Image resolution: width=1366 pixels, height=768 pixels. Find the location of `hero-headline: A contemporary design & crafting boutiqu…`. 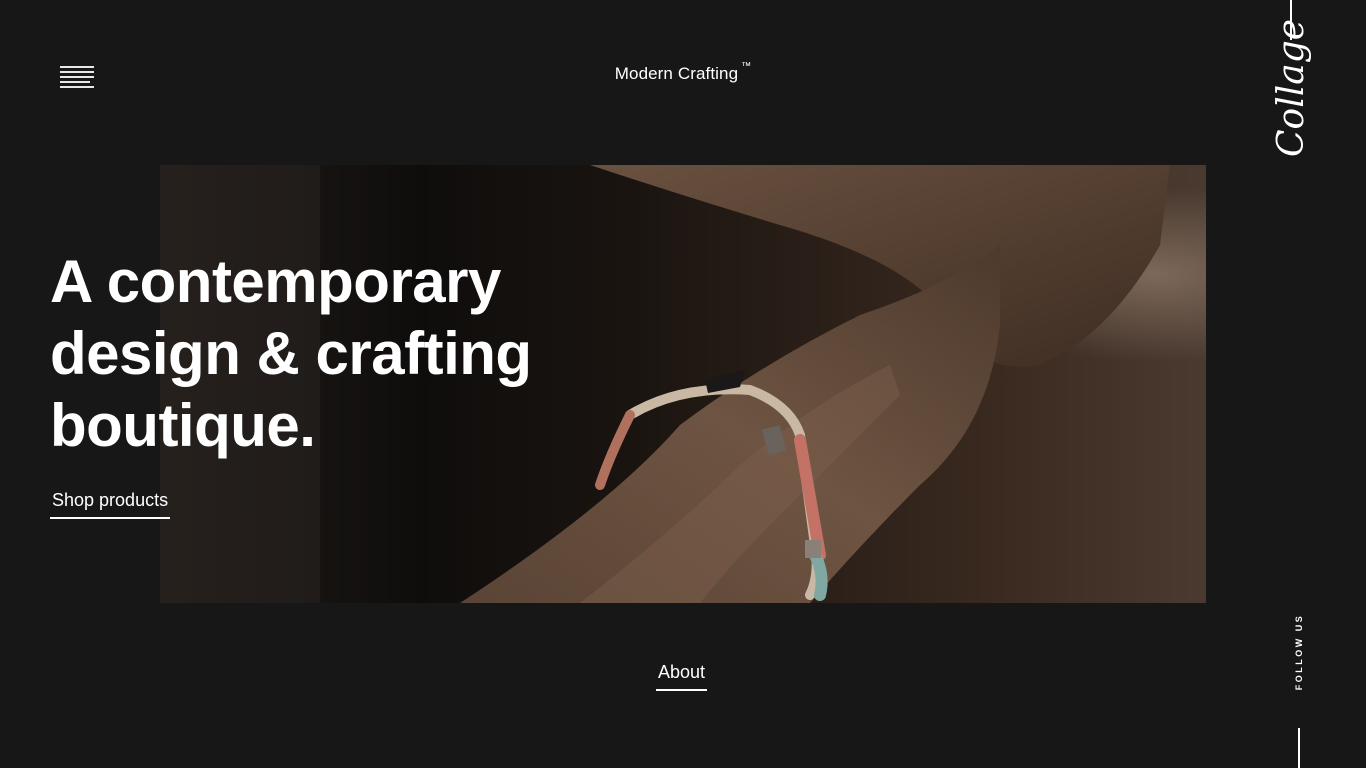

hero-headline: A contemporary design & crafting boutiqu… is located at coordinates (330, 354).